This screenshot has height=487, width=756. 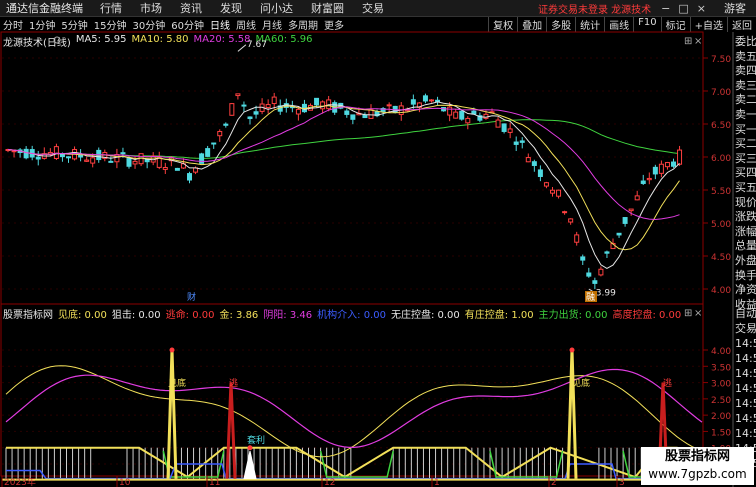 What do you see at coordinates (745, 85) in the screenshot?
I see `quote-field-3: 卖三` at bounding box center [745, 85].